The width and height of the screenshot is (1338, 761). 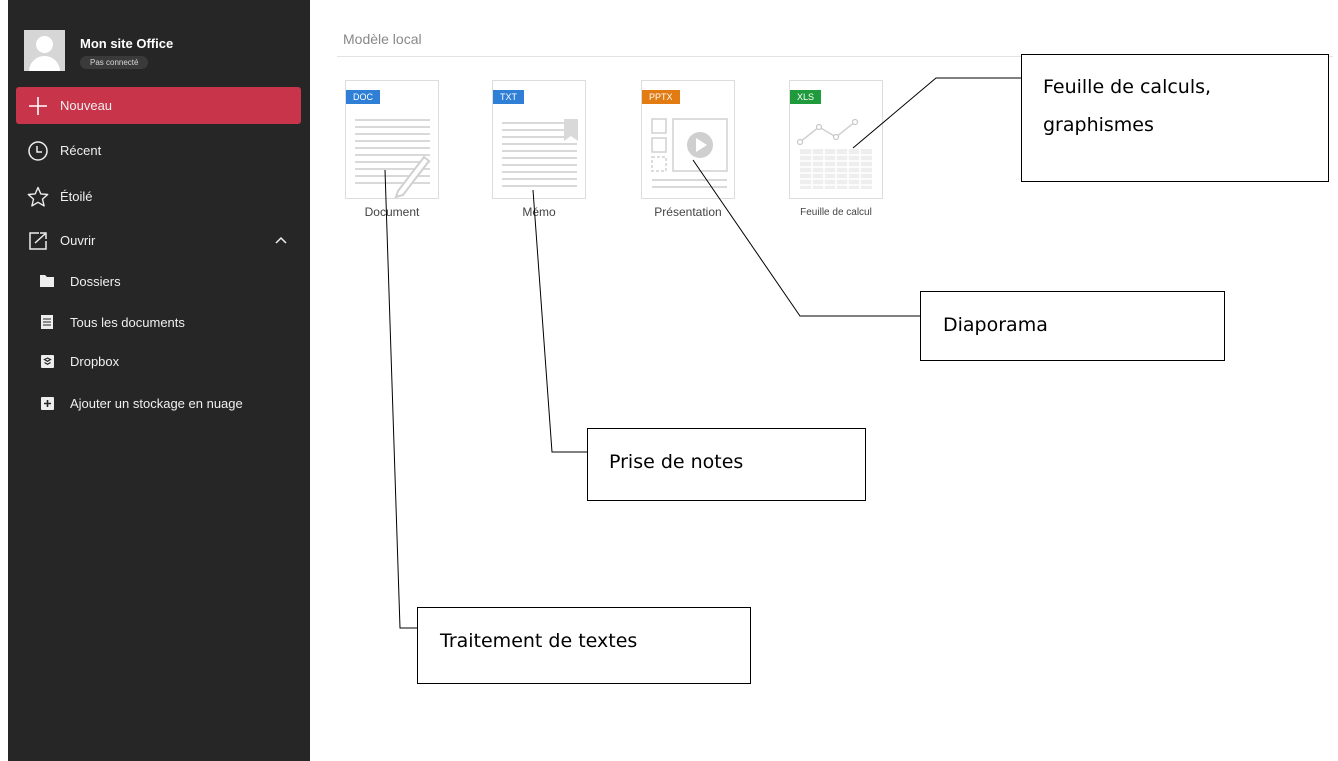 I want to click on template-memo: TXT, so click(x=539, y=139).